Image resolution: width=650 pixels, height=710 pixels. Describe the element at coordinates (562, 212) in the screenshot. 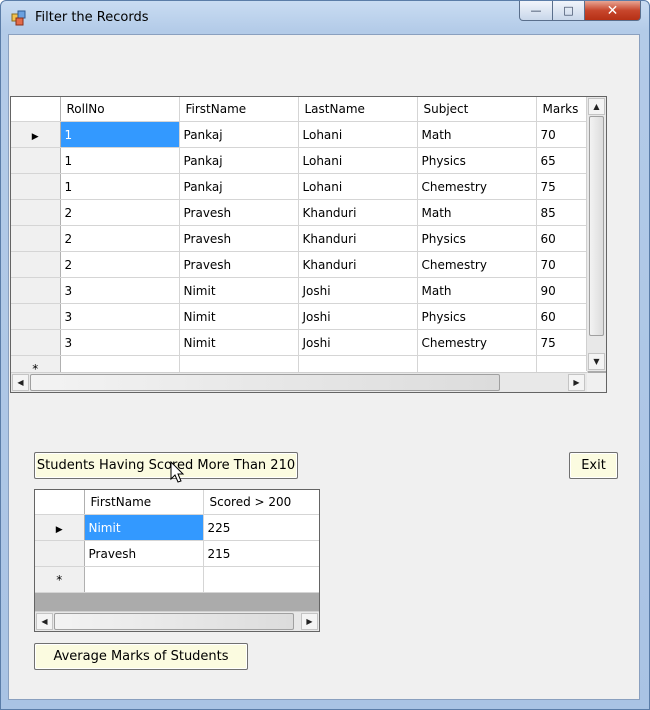

I see `table-cell: 85` at that location.